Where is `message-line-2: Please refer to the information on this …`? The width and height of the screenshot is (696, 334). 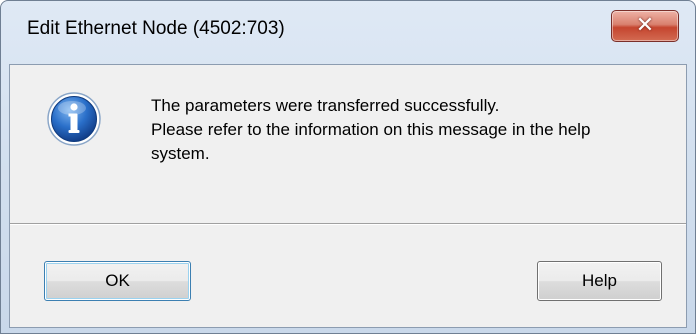
message-line-2: Please refer to the information on this … is located at coordinates (371, 129).